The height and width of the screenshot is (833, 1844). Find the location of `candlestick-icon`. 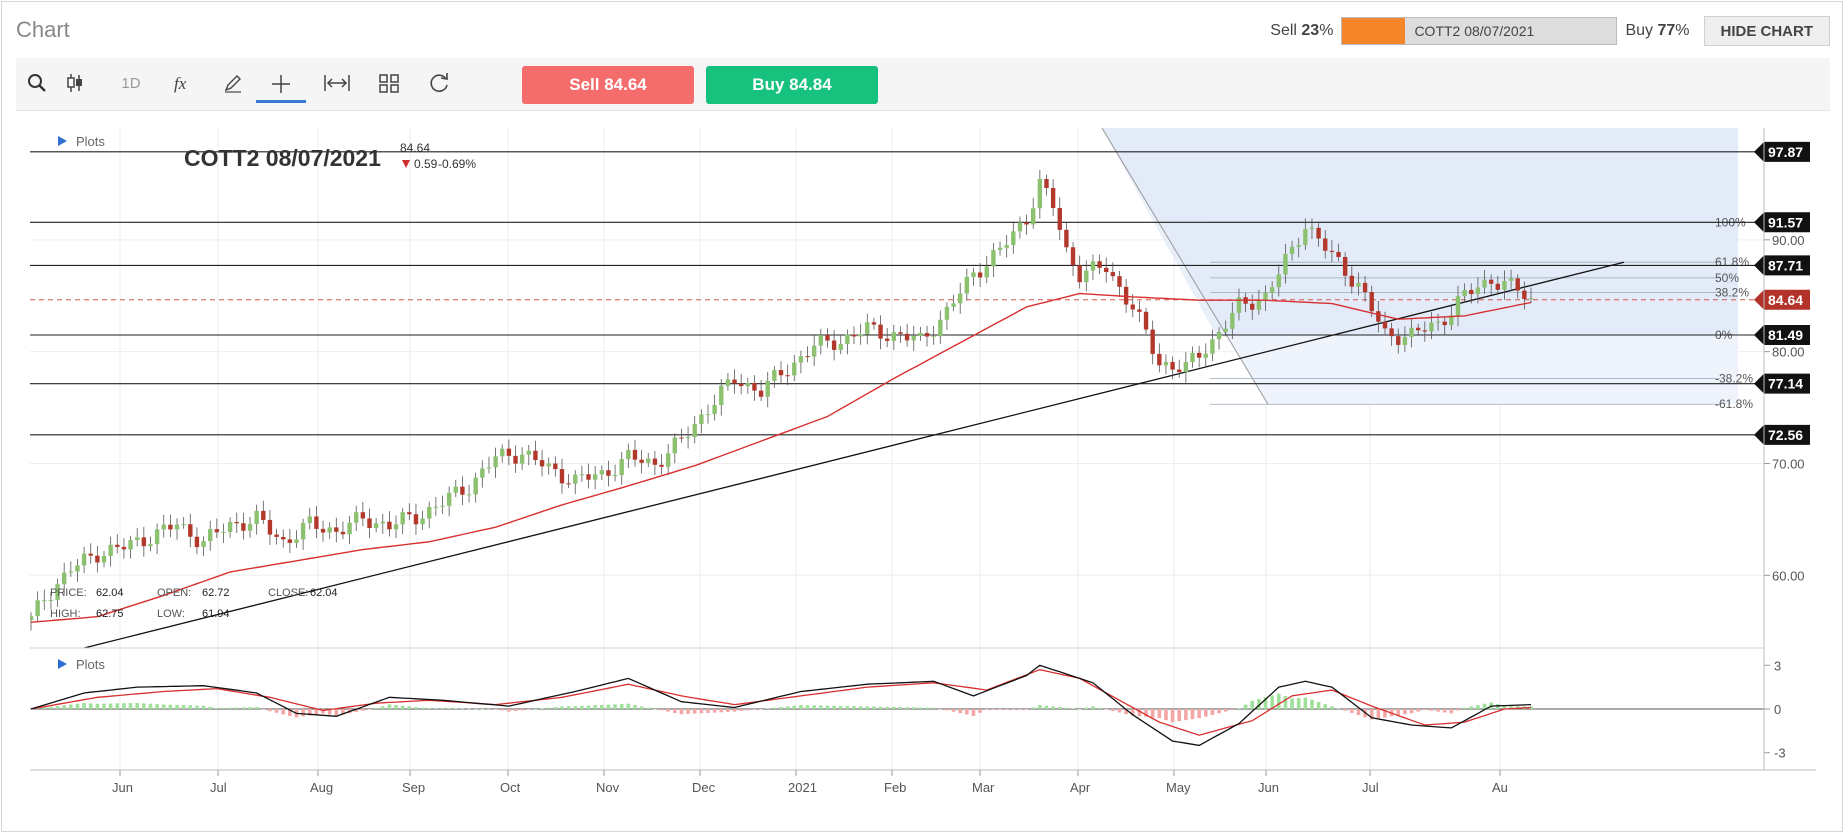

candlestick-icon is located at coordinates (75, 83).